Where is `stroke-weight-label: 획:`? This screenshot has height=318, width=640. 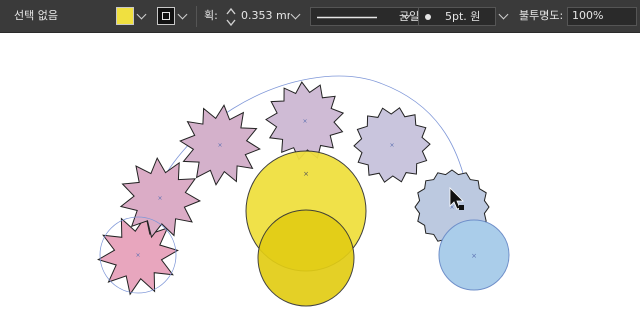 stroke-weight-label: 획: is located at coordinates (211, 15).